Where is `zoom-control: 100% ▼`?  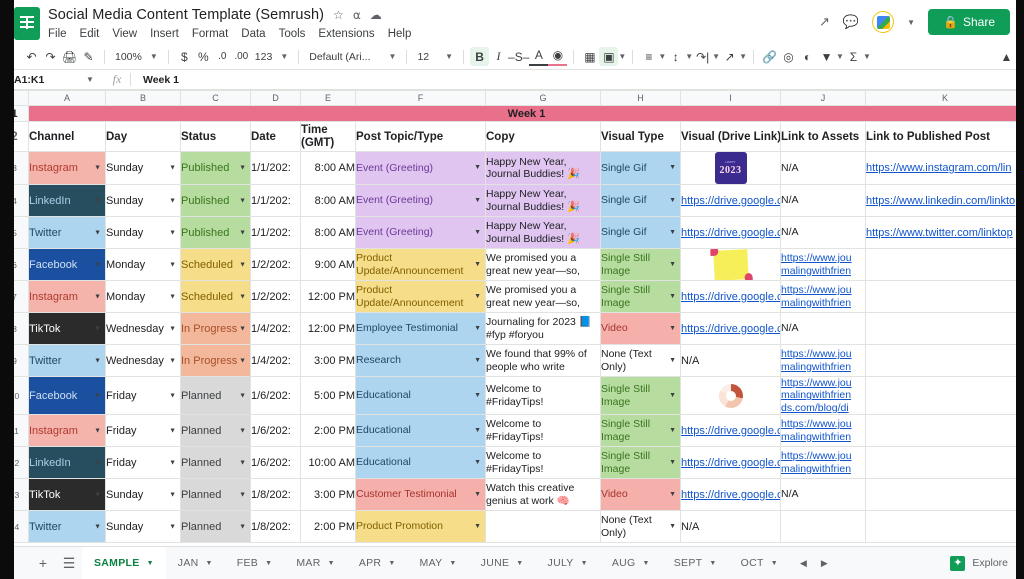 zoom-control: 100% ▼ is located at coordinates (136, 57).